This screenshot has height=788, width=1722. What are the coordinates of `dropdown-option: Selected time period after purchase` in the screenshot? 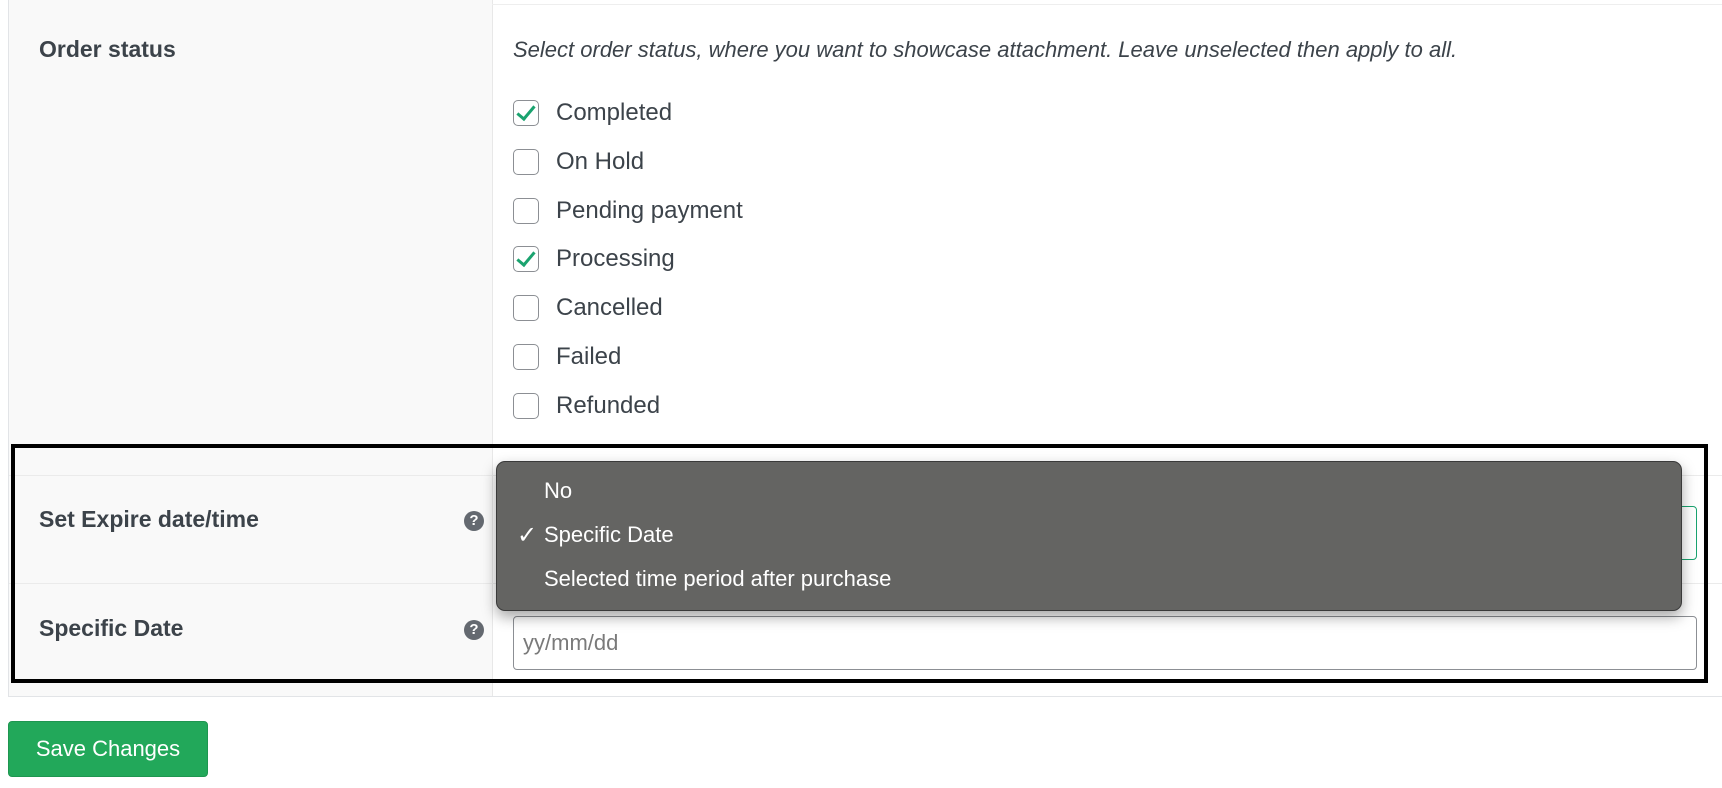 It's located at (1089, 579).